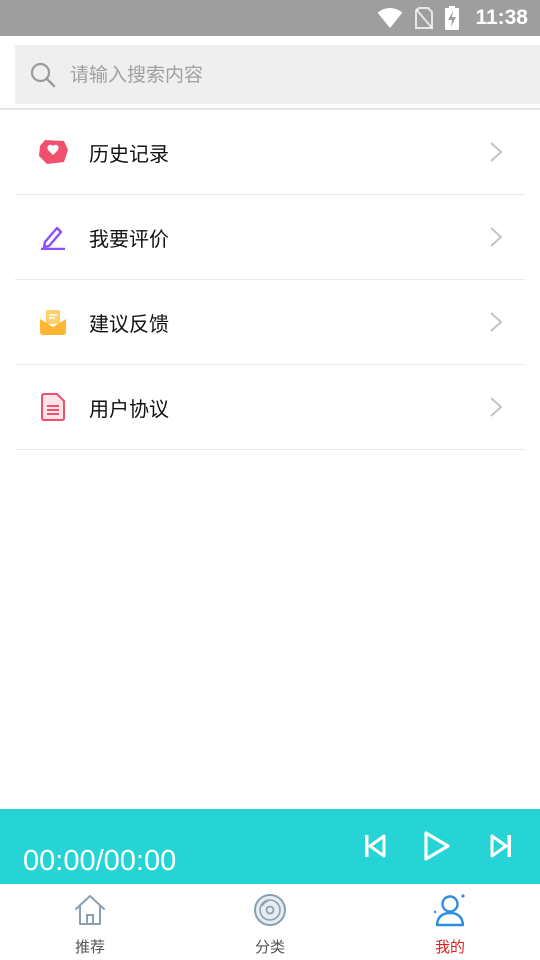 The width and height of the screenshot is (540, 960). Describe the element at coordinates (269, 947) in the screenshot. I see `nav-label: 分类` at that location.